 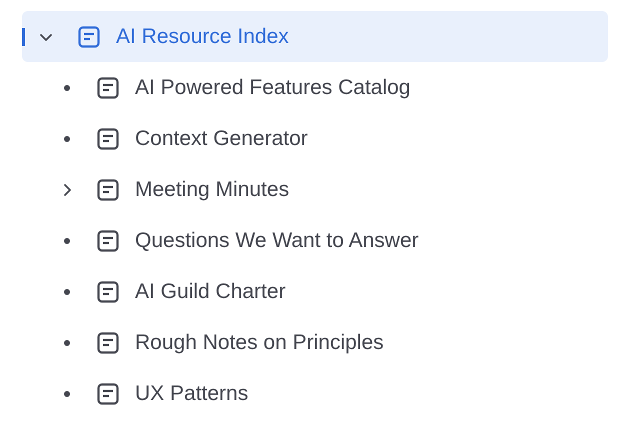 I want to click on tree-item: Meeting Minutes, so click(x=315, y=189).